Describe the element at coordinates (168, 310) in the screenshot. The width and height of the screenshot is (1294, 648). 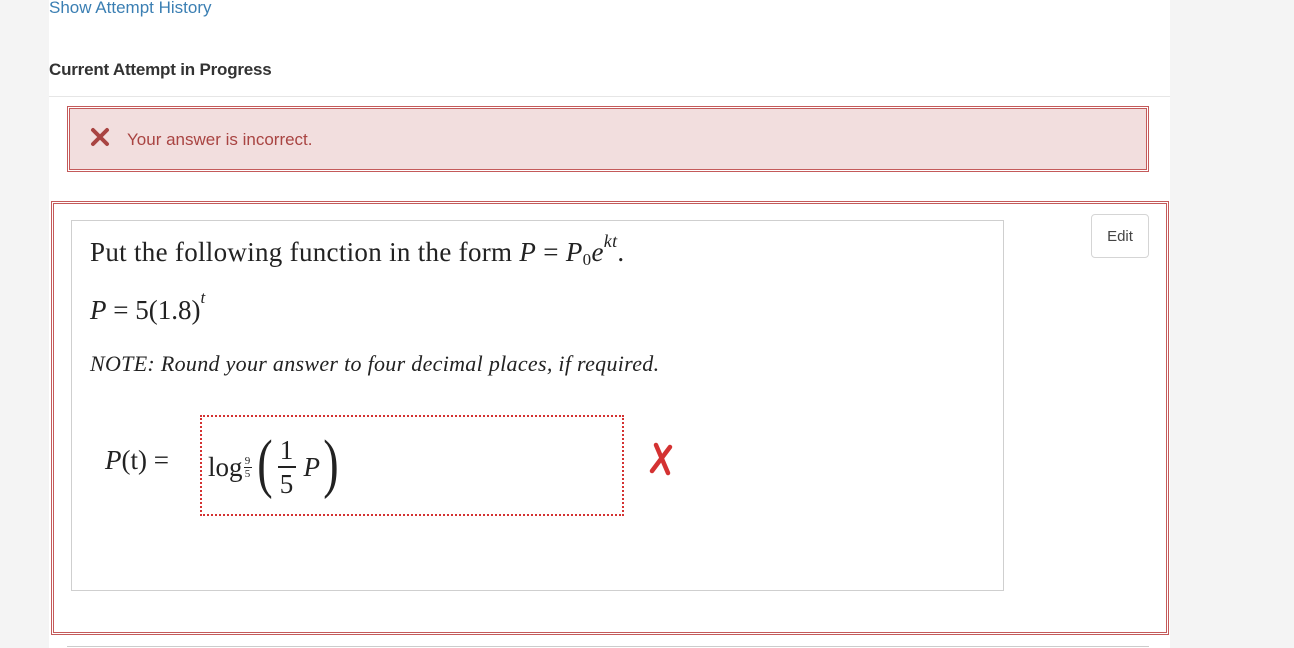
I see `given-rhs: 5(1.8)` at that location.